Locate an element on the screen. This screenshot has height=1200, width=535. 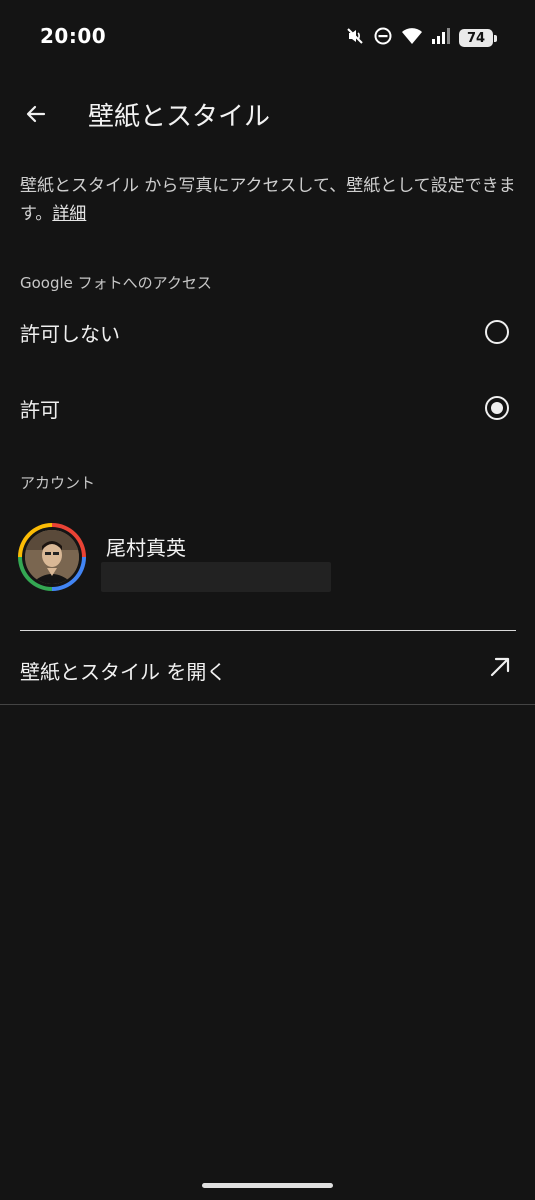
account-row: 尾村真英 is located at coordinates (267, 561).